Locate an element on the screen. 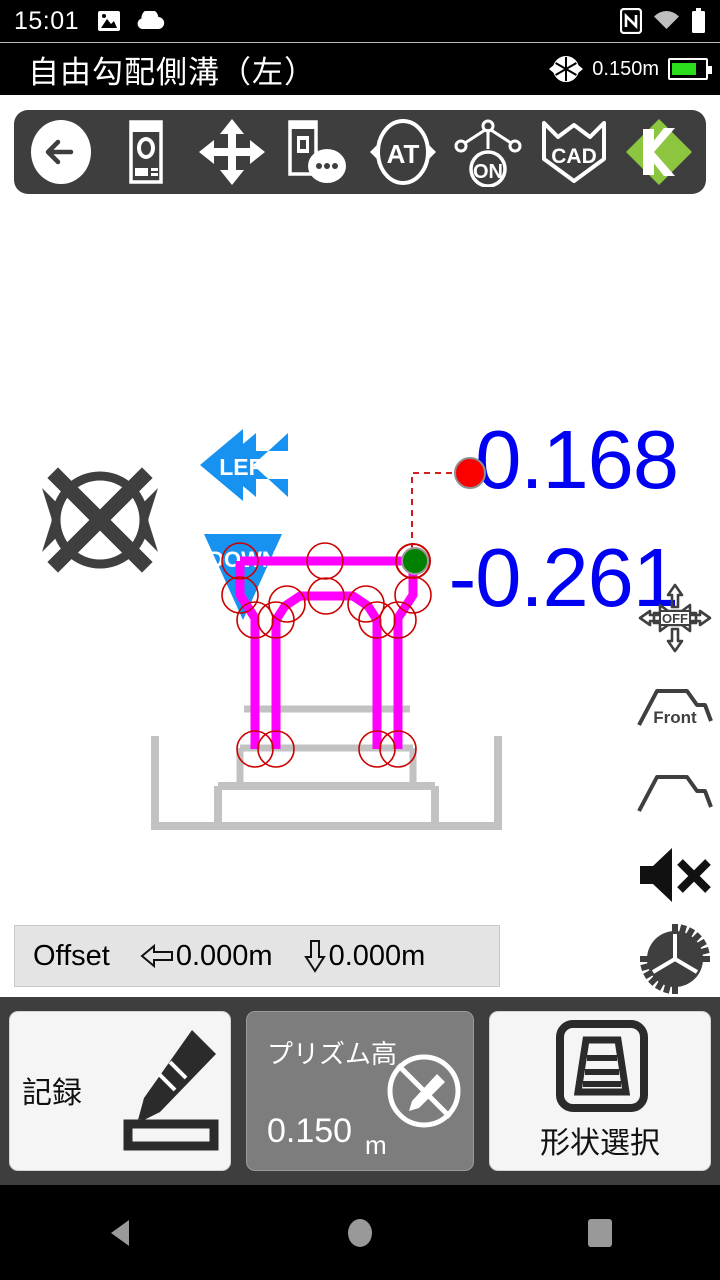  nav-home-icon is located at coordinates (360, 1232).